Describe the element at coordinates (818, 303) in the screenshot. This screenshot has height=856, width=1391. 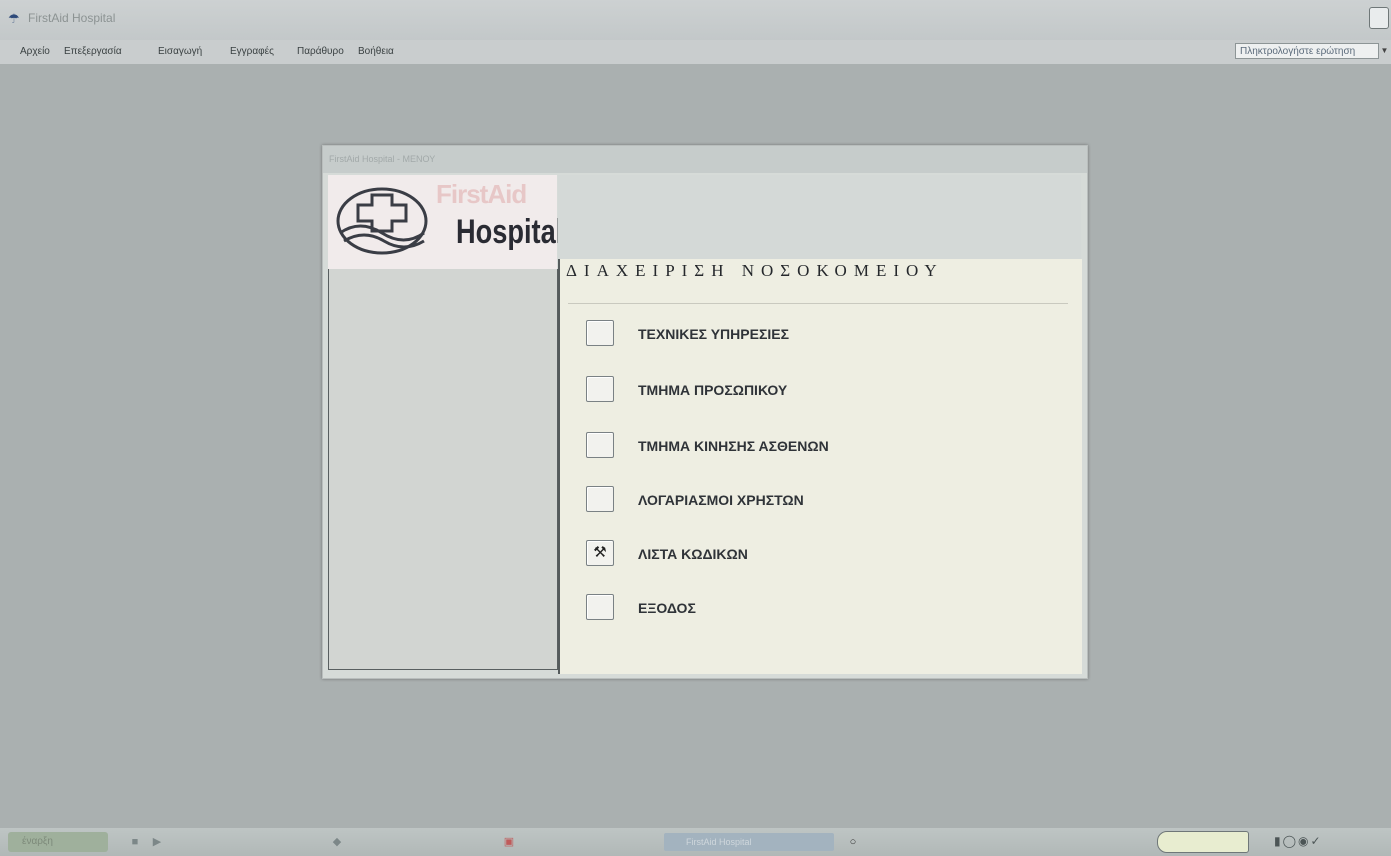
I see `heading-divider` at that location.